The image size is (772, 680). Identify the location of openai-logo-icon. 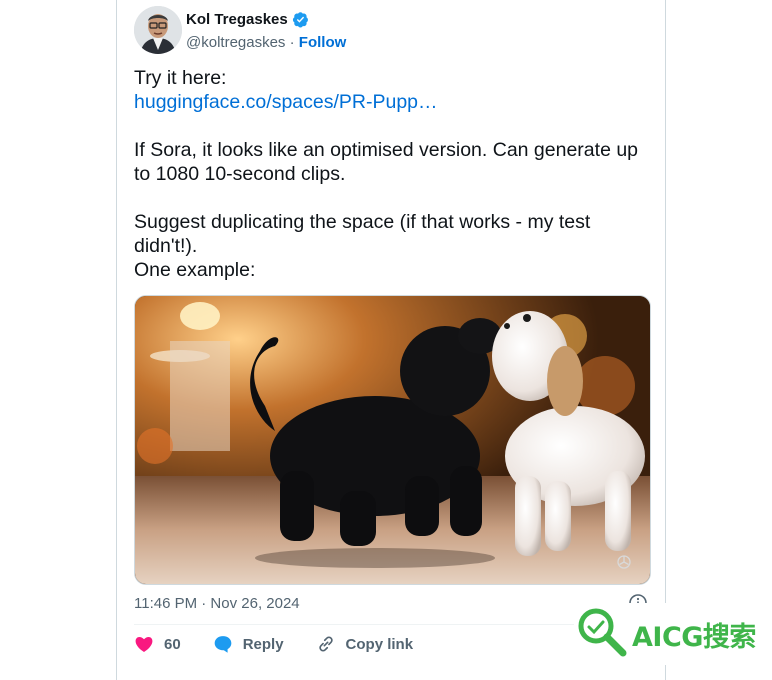
(624, 562).